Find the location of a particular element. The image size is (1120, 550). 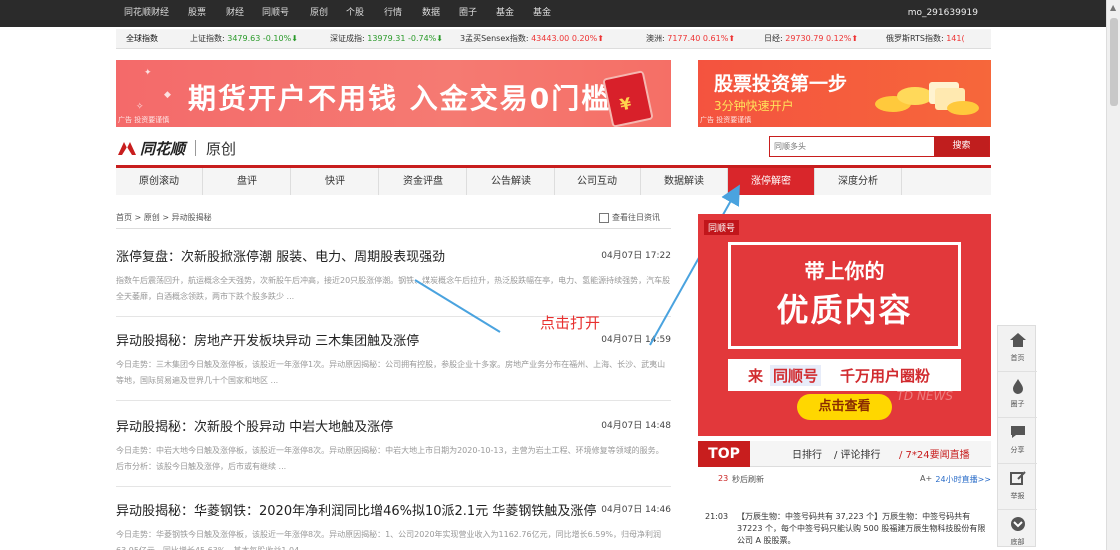

ticker-item-shanghai: 上证指数: 3479.63 -0.10%⬇ is located at coordinates (244, 39).